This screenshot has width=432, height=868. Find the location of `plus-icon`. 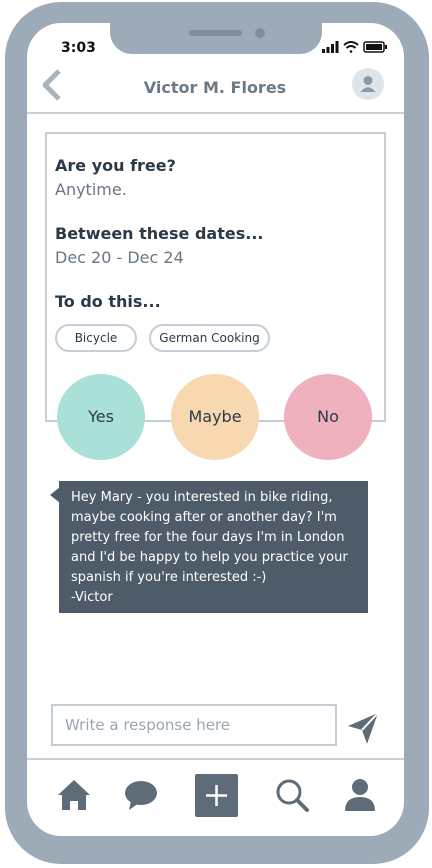

plus-icon is located at coordinates (216, 795).